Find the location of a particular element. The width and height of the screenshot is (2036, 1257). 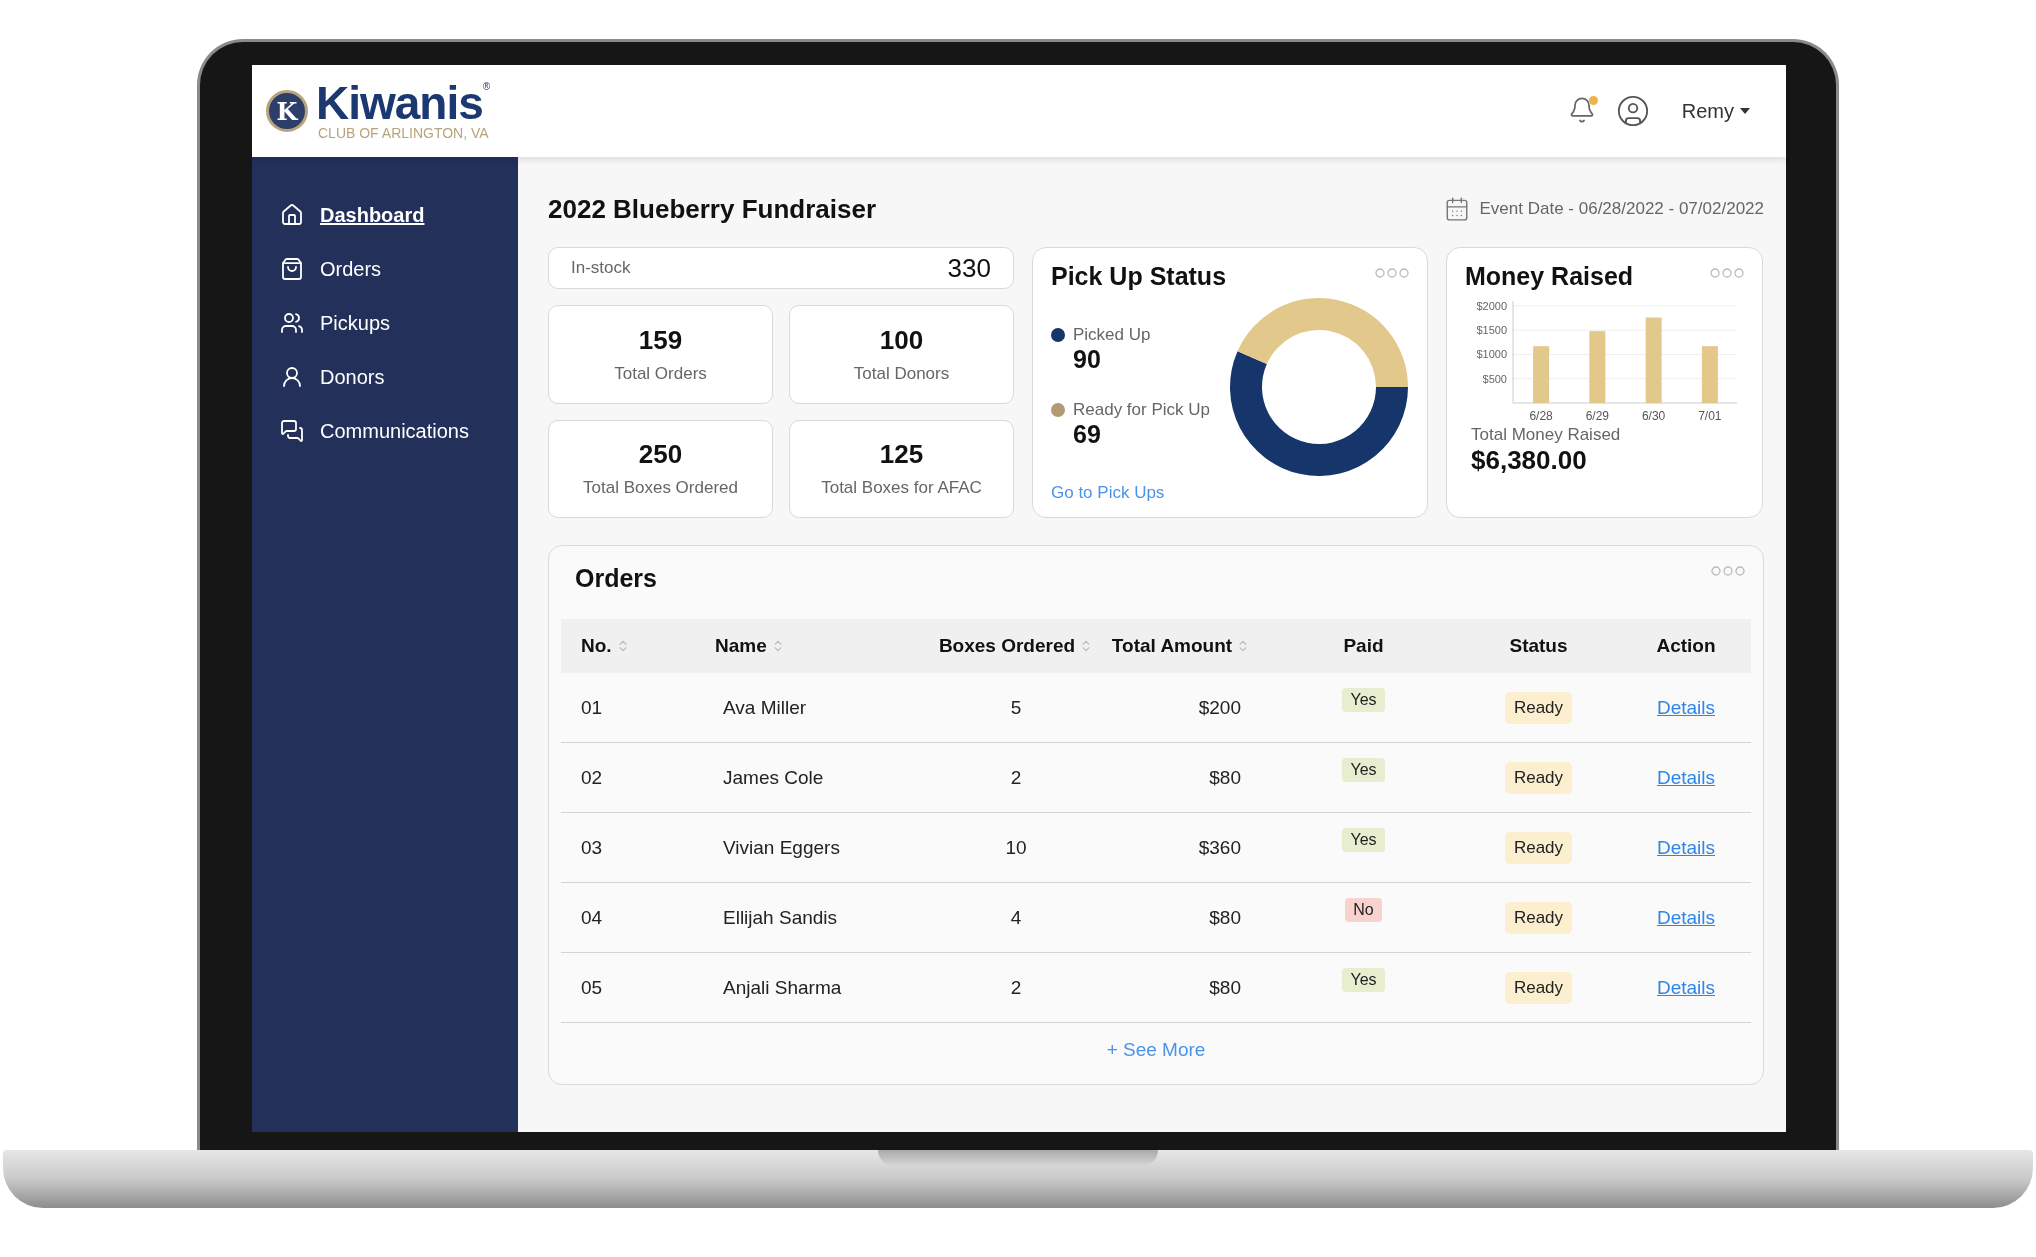

x-tick-label: 6/28 is located at coordinates (1541, 416).